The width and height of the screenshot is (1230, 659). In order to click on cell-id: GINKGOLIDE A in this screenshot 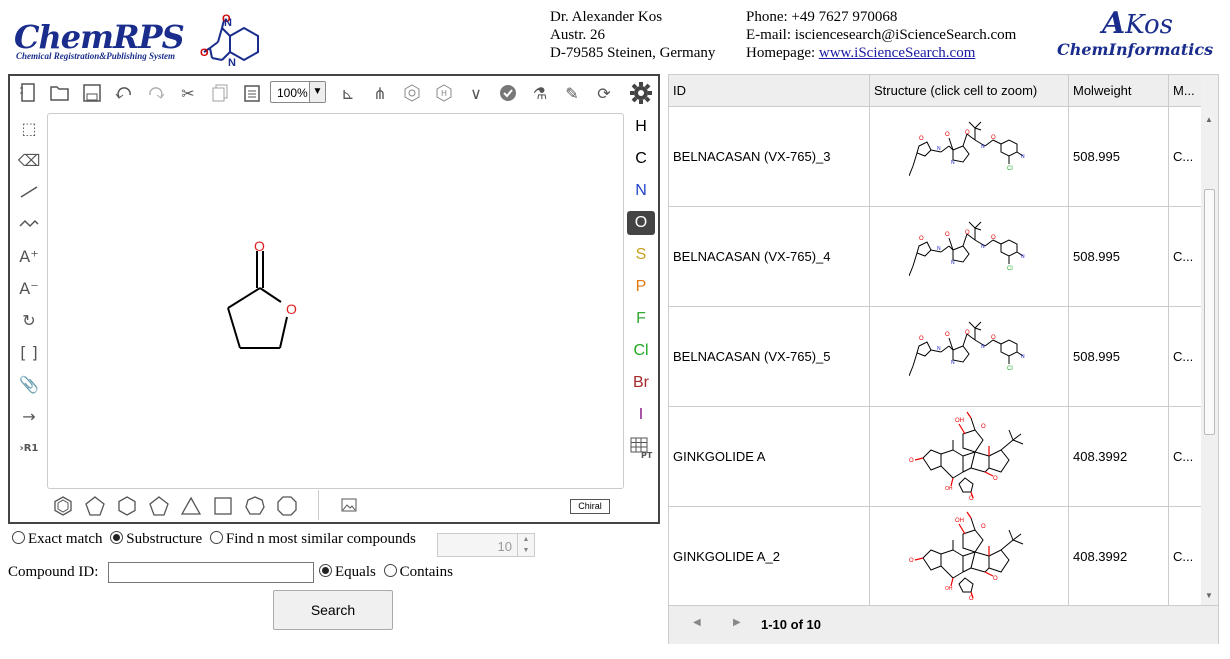, I will do `click(769, 456)`.